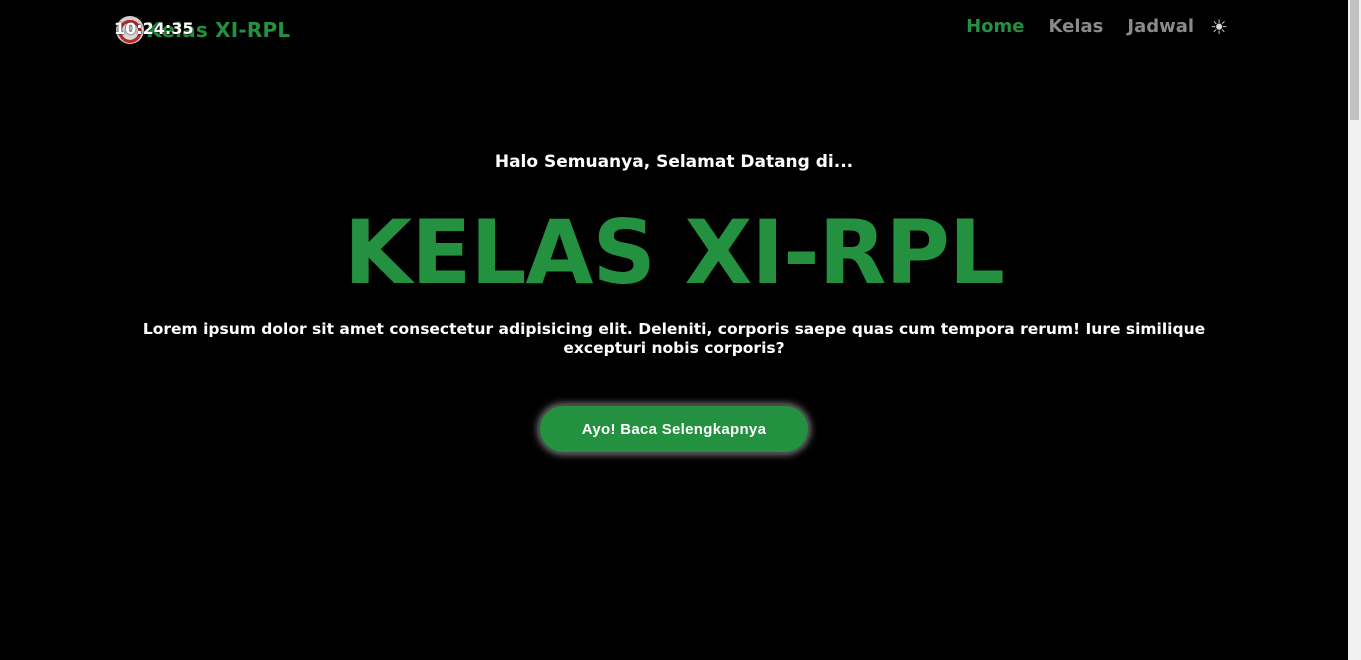 This screenshot has height=660, width=1361. Describe the element at coordinates (995, 26) in the screenshot. I see `nav-link-home: Home` at that location.